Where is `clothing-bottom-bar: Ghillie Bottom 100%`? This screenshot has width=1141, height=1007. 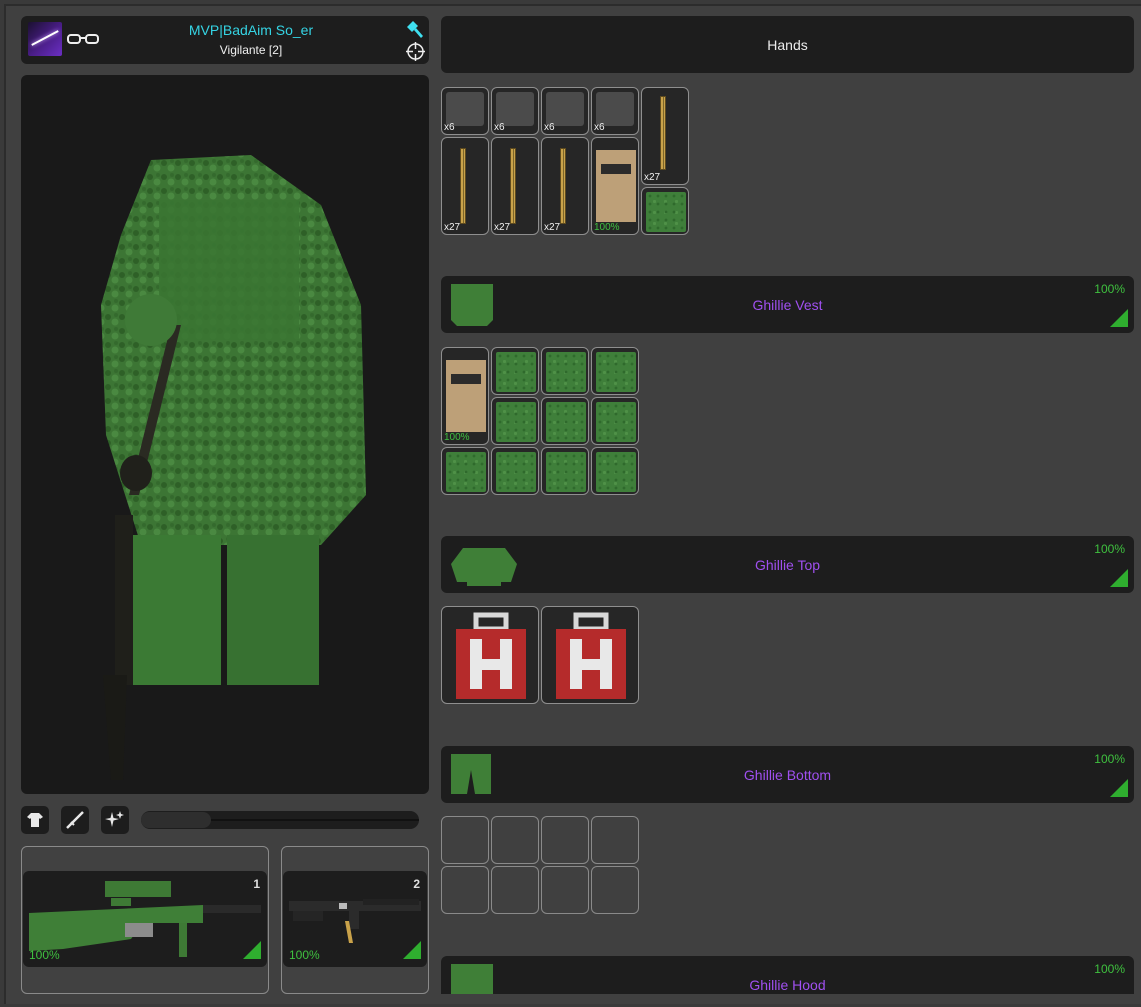 clothing-bottom-bar: Ghillie Bottom 100% is located at coordinates (787, 774).